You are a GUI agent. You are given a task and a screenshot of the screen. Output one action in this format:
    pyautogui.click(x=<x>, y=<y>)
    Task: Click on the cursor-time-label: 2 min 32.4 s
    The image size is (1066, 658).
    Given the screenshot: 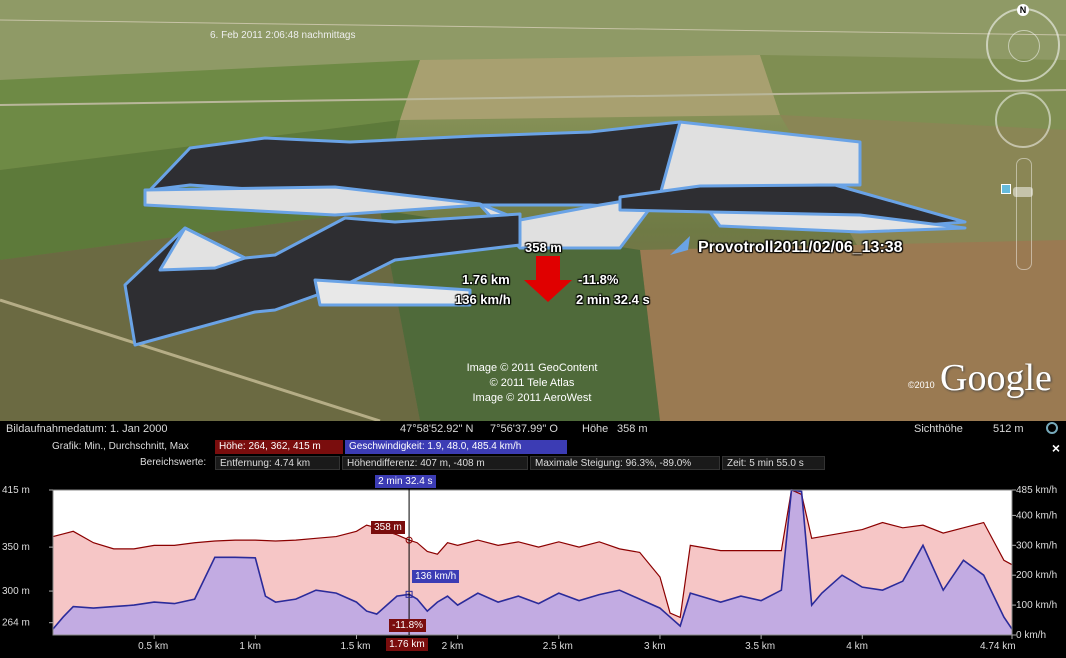 What is the action you would take?
    pyautogui.click(x=405, y=481)
    